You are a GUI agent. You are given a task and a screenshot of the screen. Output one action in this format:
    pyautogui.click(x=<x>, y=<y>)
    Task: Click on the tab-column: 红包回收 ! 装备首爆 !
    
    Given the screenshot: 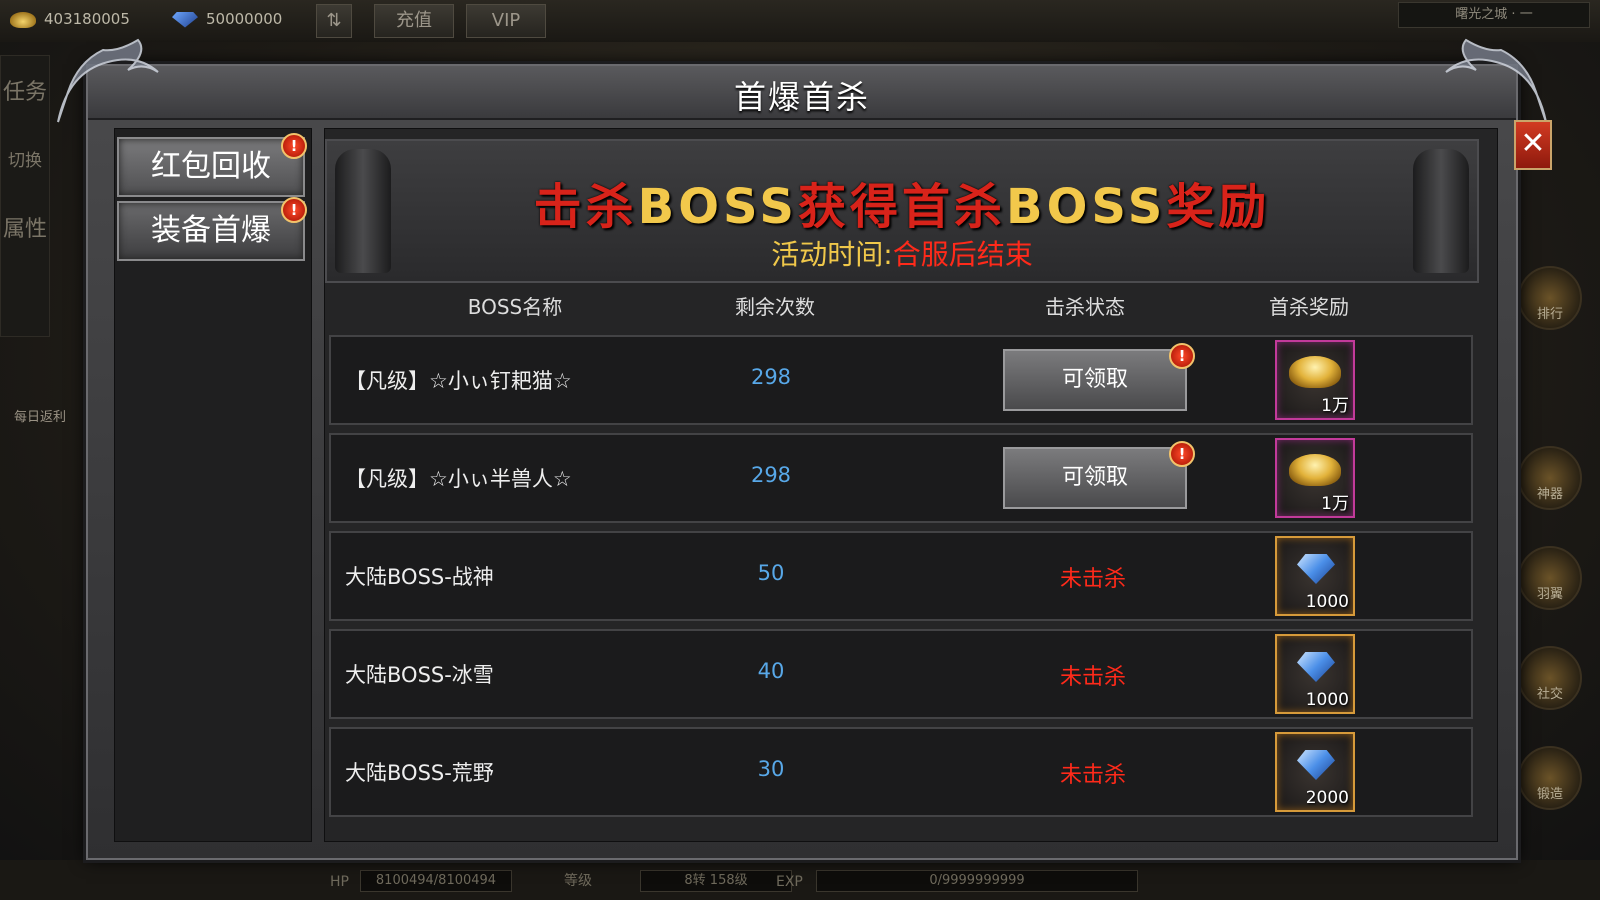 What is the action you would take?
    pyautogui.click(x=213, y=485)
    